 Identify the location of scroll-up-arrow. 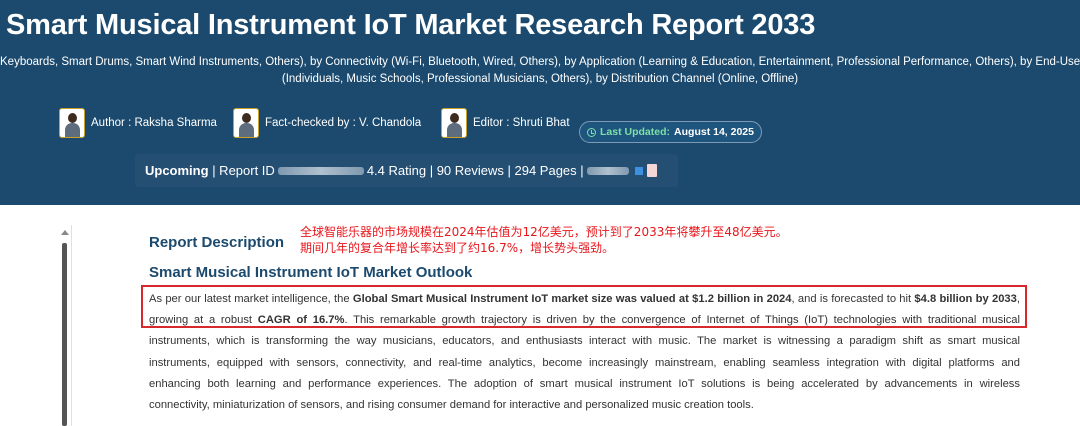
(65, 232).